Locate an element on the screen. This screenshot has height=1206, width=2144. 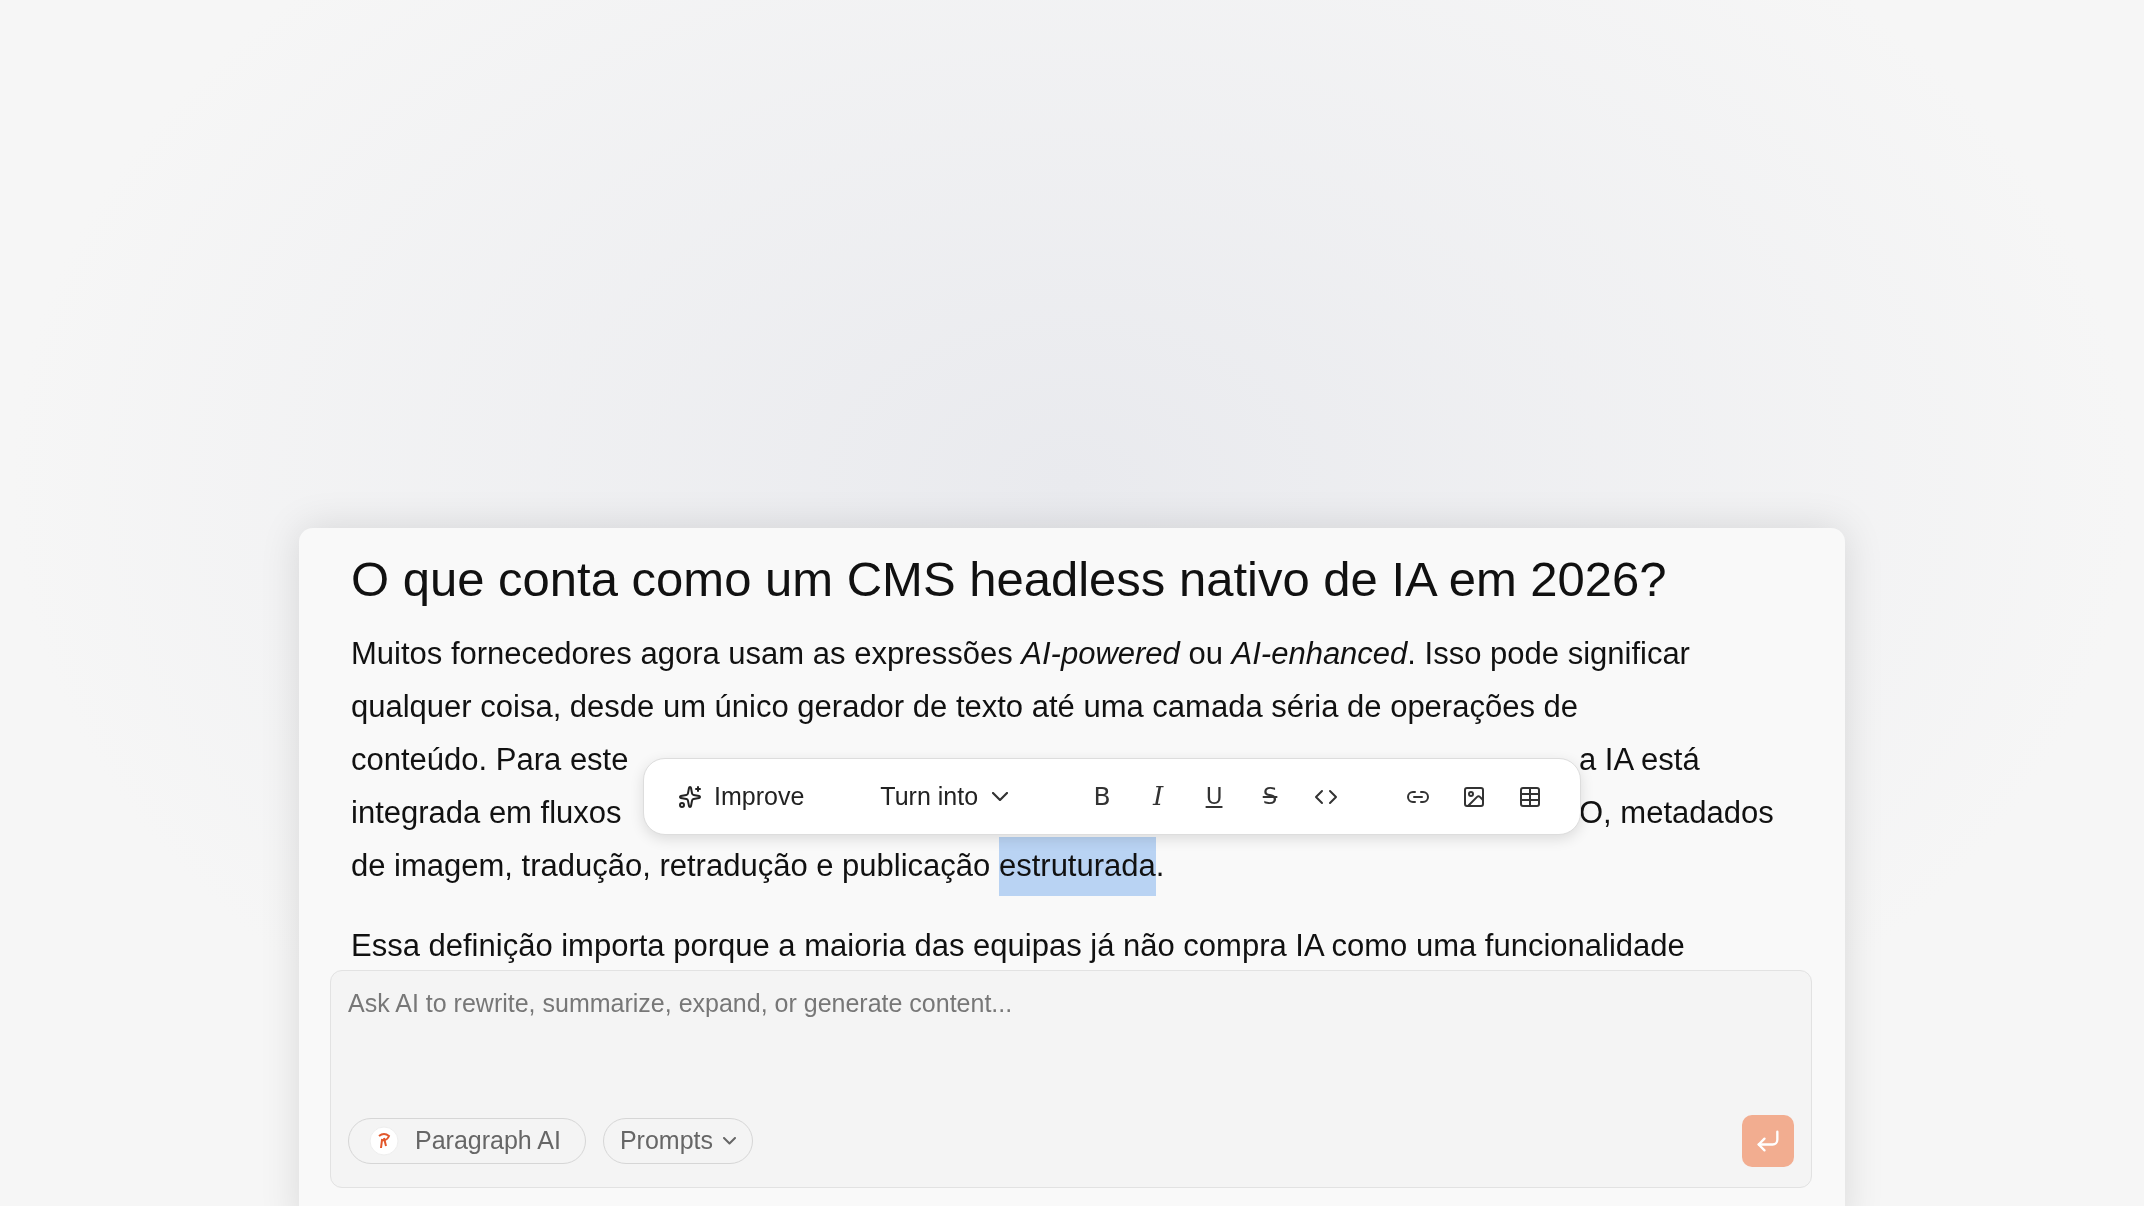
period-text: . is located at coordinates (1160, 866).